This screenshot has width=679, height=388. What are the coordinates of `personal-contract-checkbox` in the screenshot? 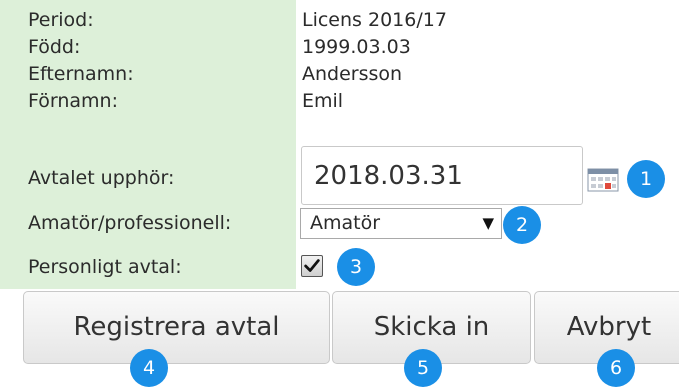 It's located at (312, 266).